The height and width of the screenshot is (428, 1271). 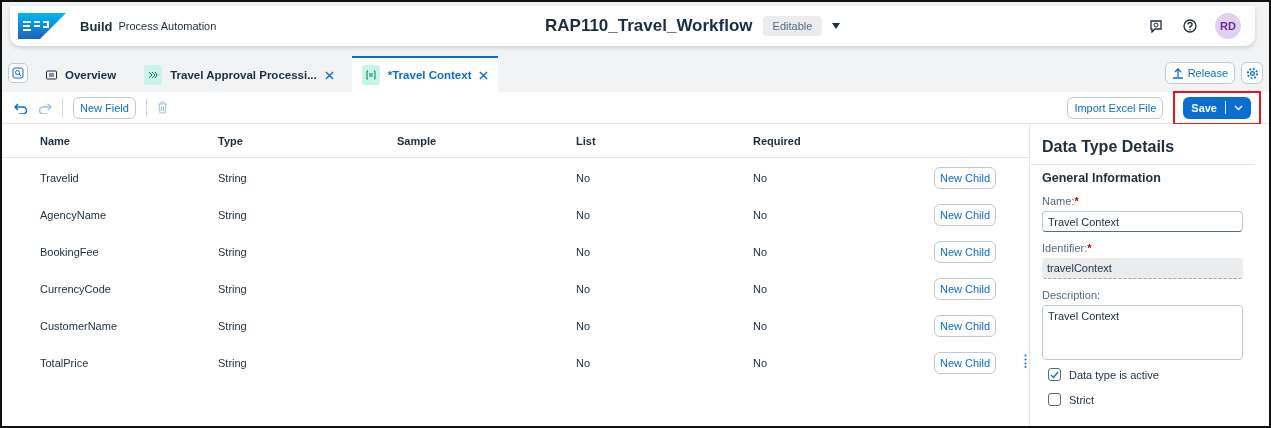 What do you see at coordinates (55, 140) in the screenshot?
I see `column-header: Name` at bounding box center [55, 140].